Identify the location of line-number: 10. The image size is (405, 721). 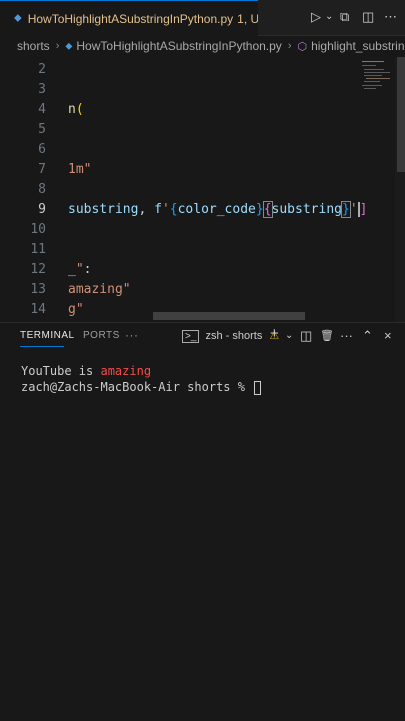
(38, 229).